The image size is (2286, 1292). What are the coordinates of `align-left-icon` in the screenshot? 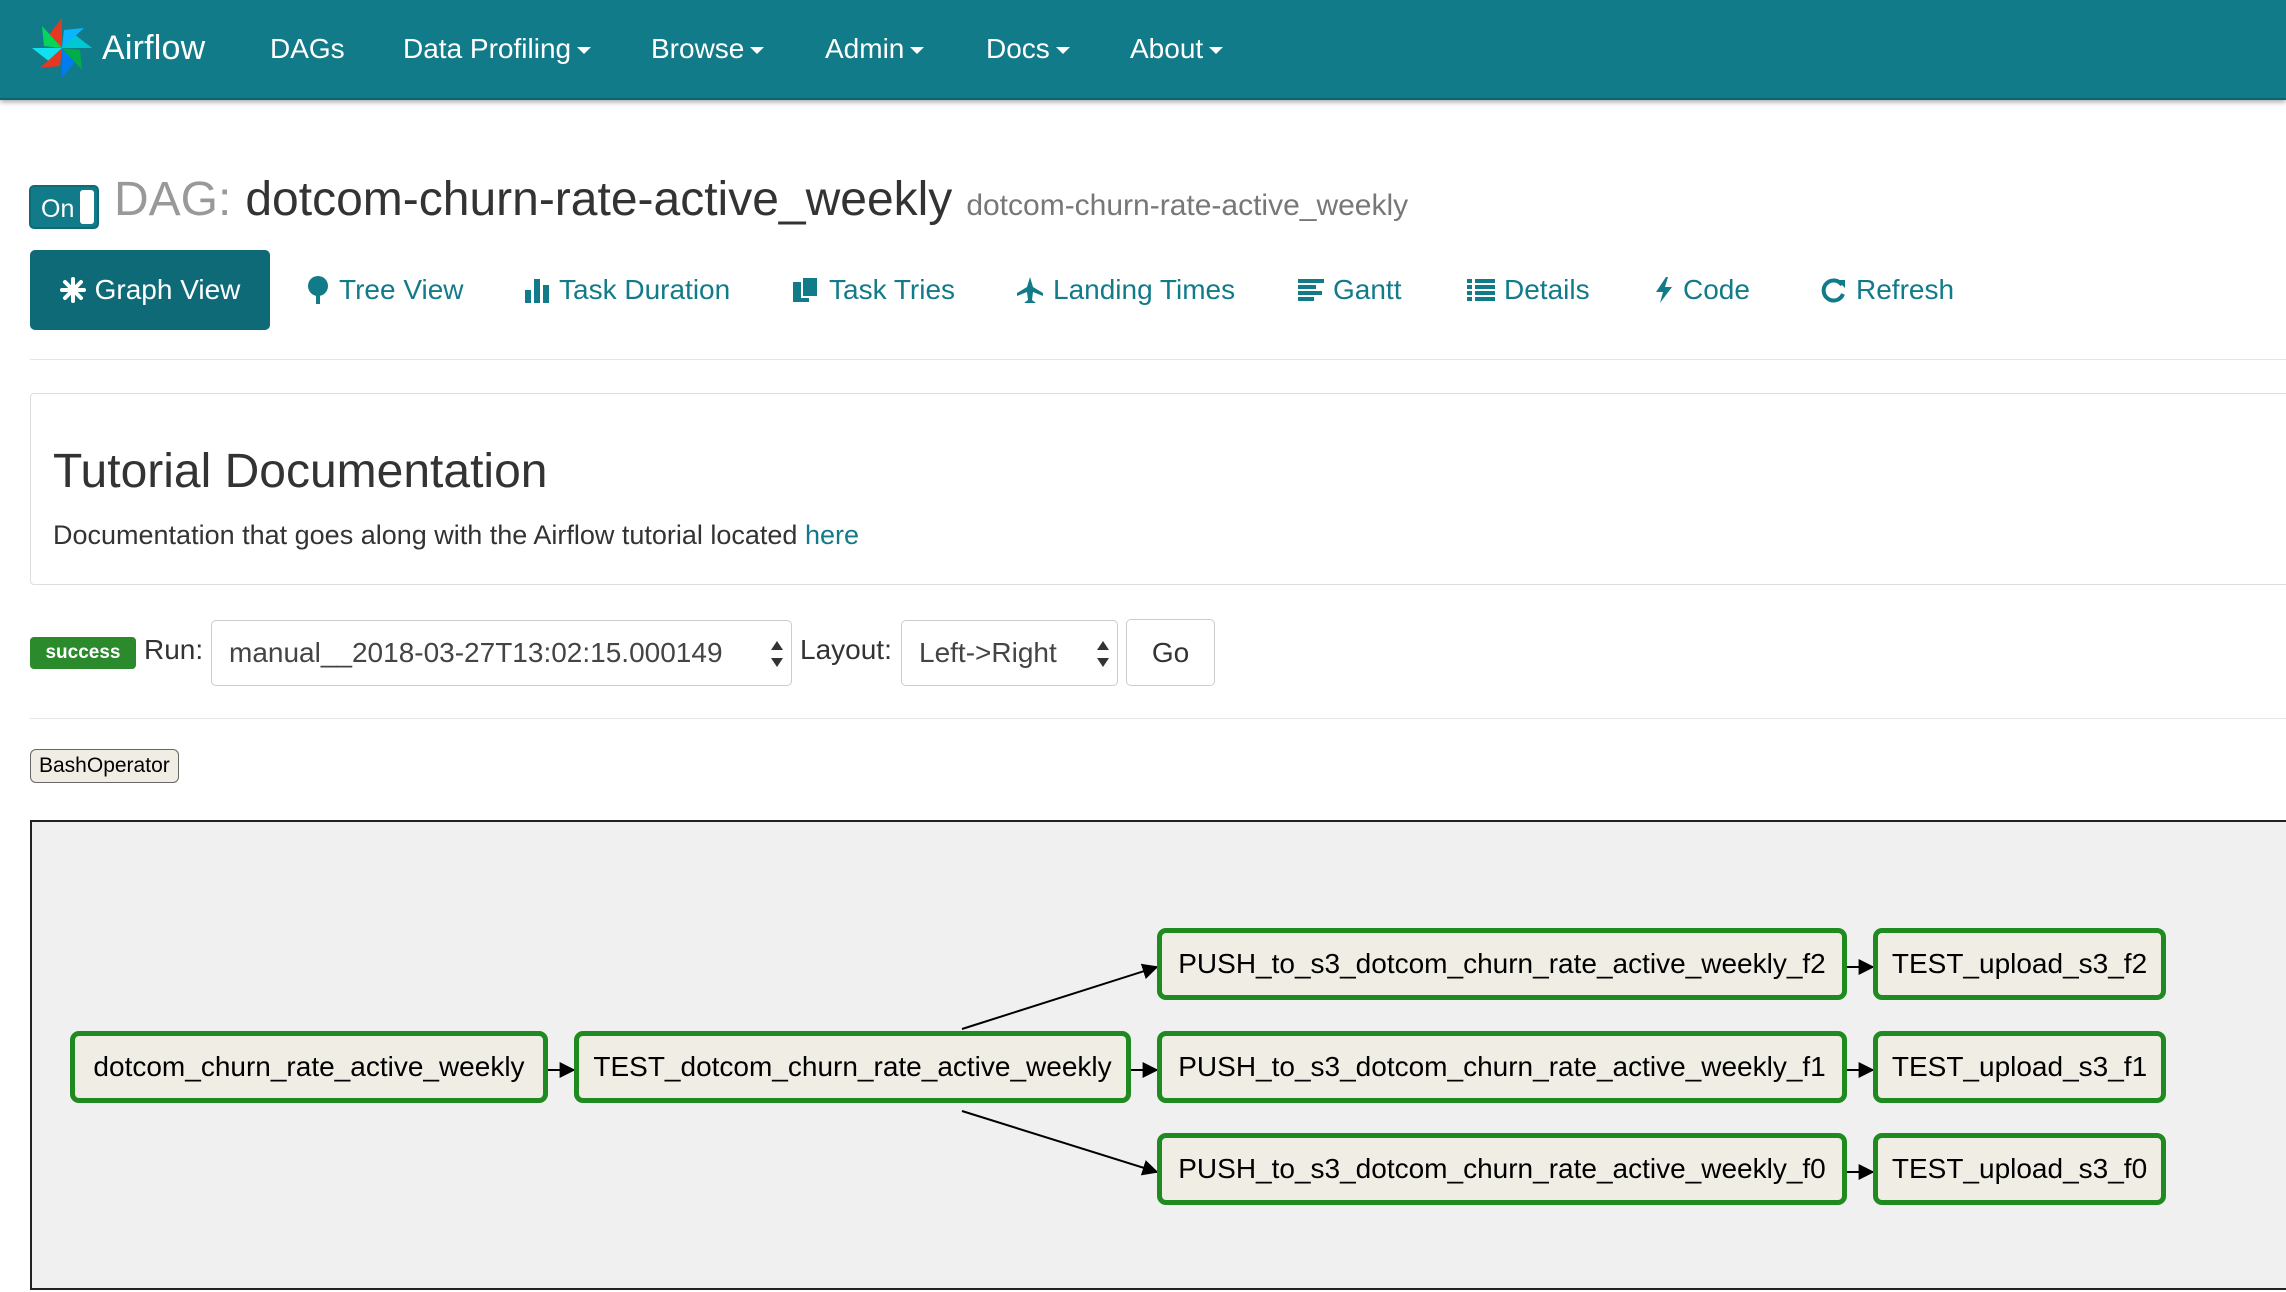 It's located at (1311, 290).